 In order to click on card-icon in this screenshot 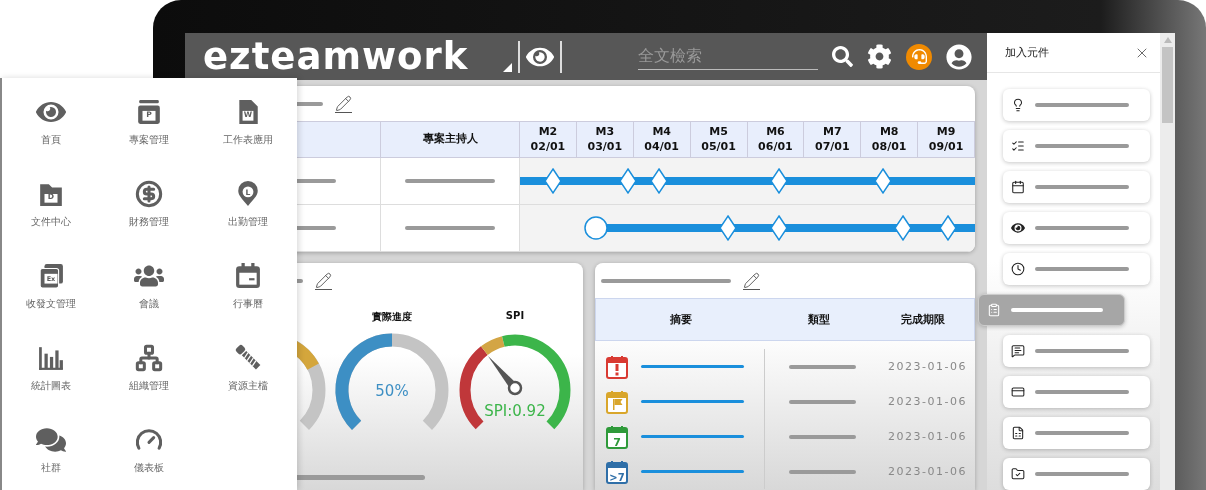, I will do `click(1018, 392)`.